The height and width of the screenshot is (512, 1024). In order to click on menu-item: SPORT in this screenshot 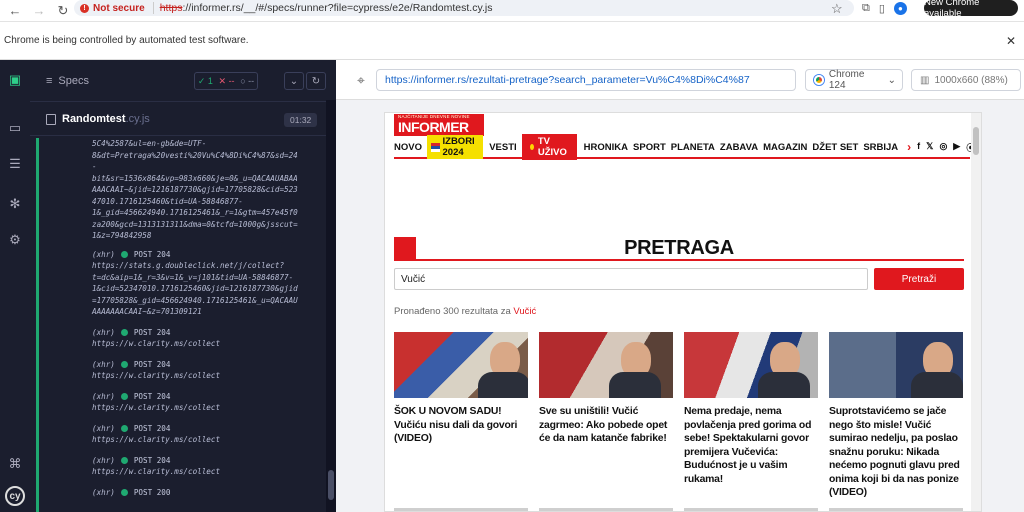, I will do `click(649, 147)`.